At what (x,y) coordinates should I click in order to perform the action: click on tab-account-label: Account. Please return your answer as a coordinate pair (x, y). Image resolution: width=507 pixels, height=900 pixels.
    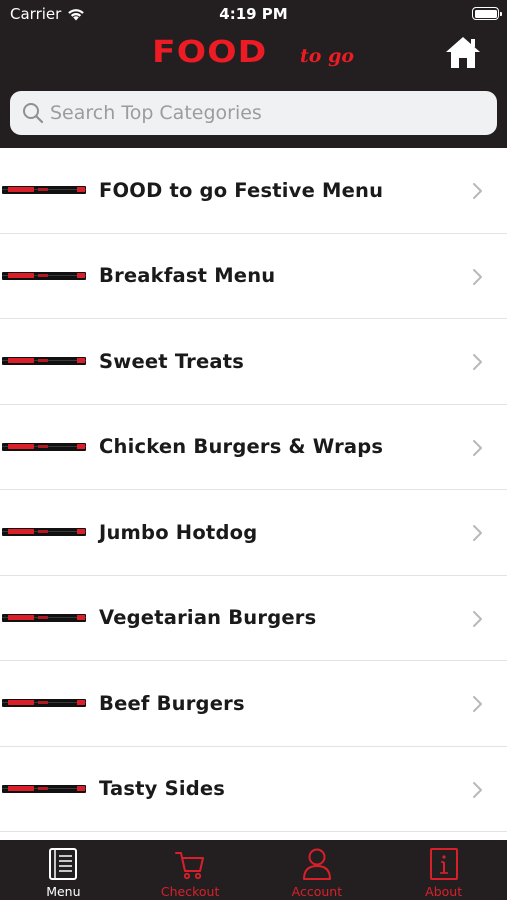
    Looking at the image, I should click on (317, 891).